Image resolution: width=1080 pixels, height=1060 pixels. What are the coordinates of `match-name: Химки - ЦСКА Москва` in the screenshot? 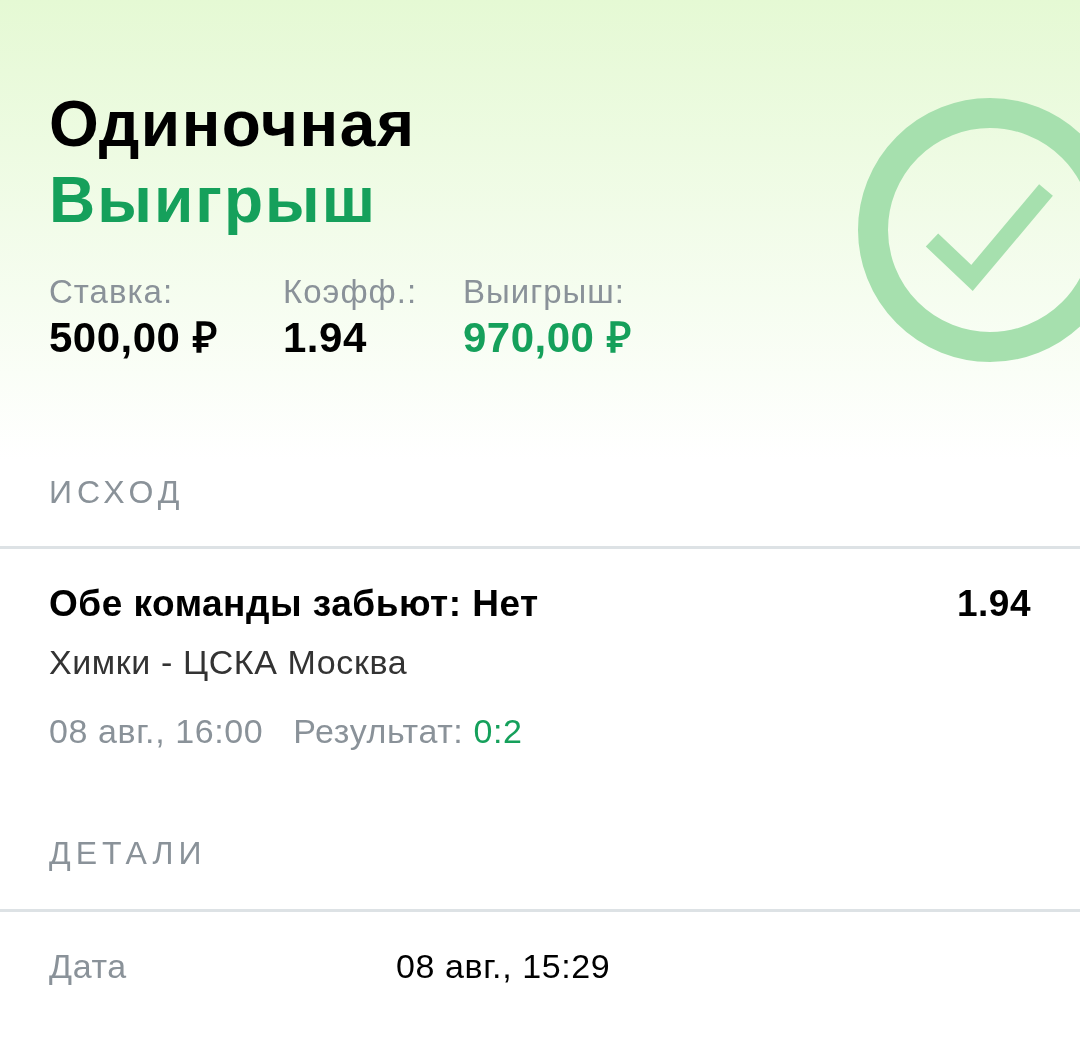 It's located at (228, 662).